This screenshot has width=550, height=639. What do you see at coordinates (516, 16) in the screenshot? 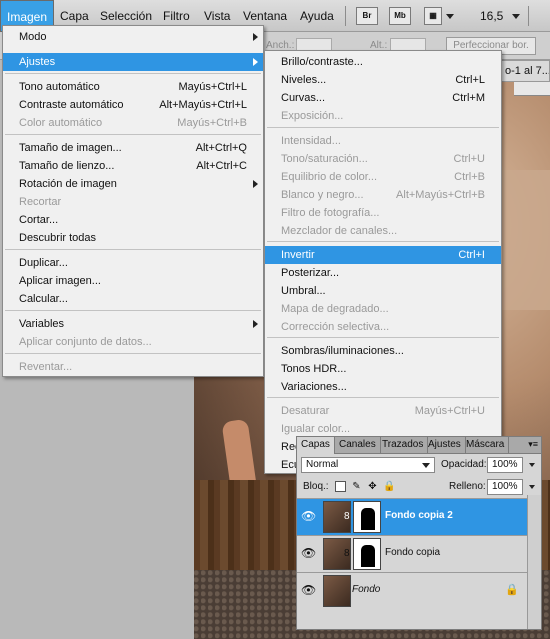
I see `zoom-dropdown-icon` at bounding box center [516, 16].